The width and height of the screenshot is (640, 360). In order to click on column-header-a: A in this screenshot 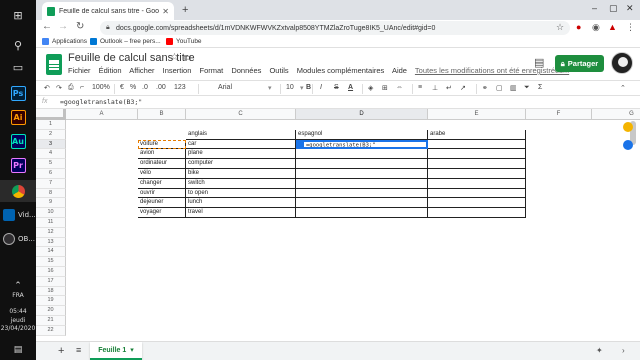, I will do `click(102, 114)`.